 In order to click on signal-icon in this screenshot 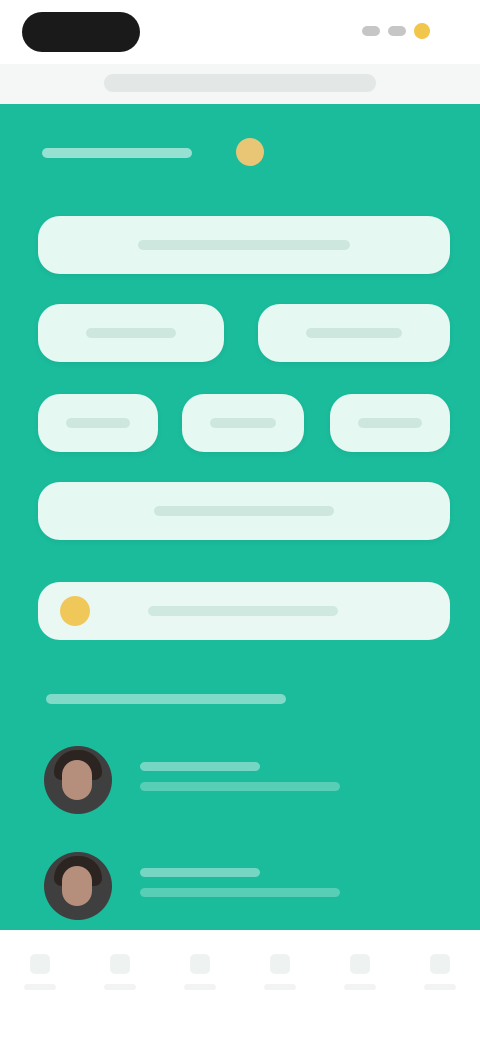, I will do `click(371, 31)`.